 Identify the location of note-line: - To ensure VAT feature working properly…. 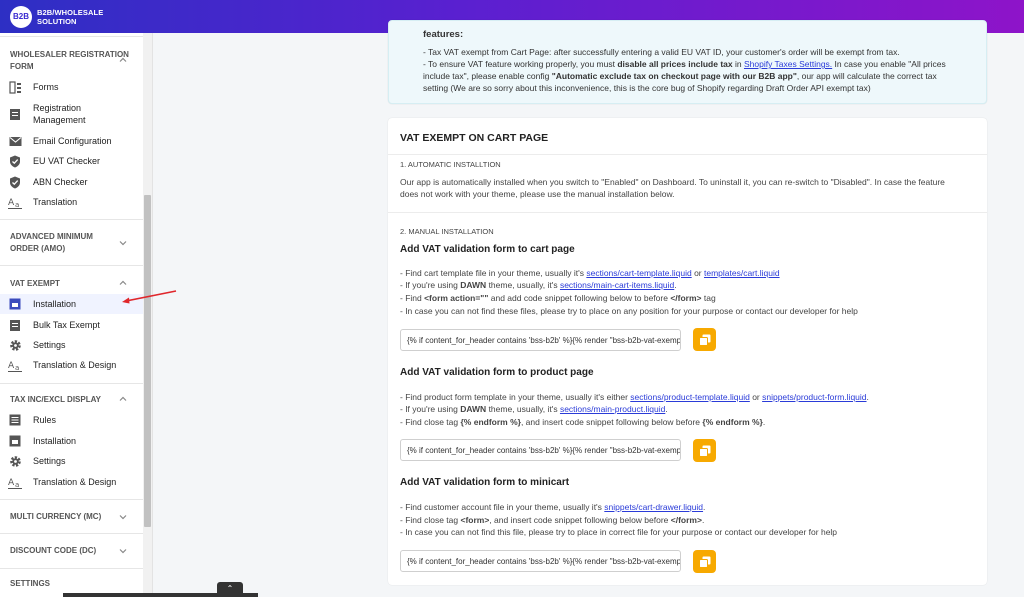
(684, 64).